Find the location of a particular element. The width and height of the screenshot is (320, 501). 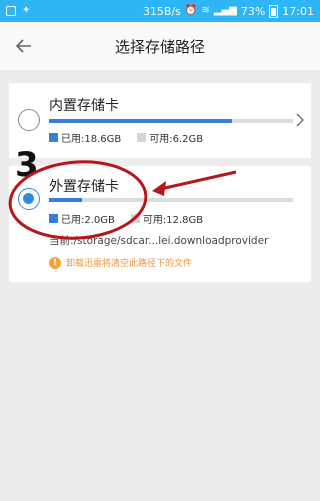

alarm-icon: ⏰ is located at coordinates (191, 10).